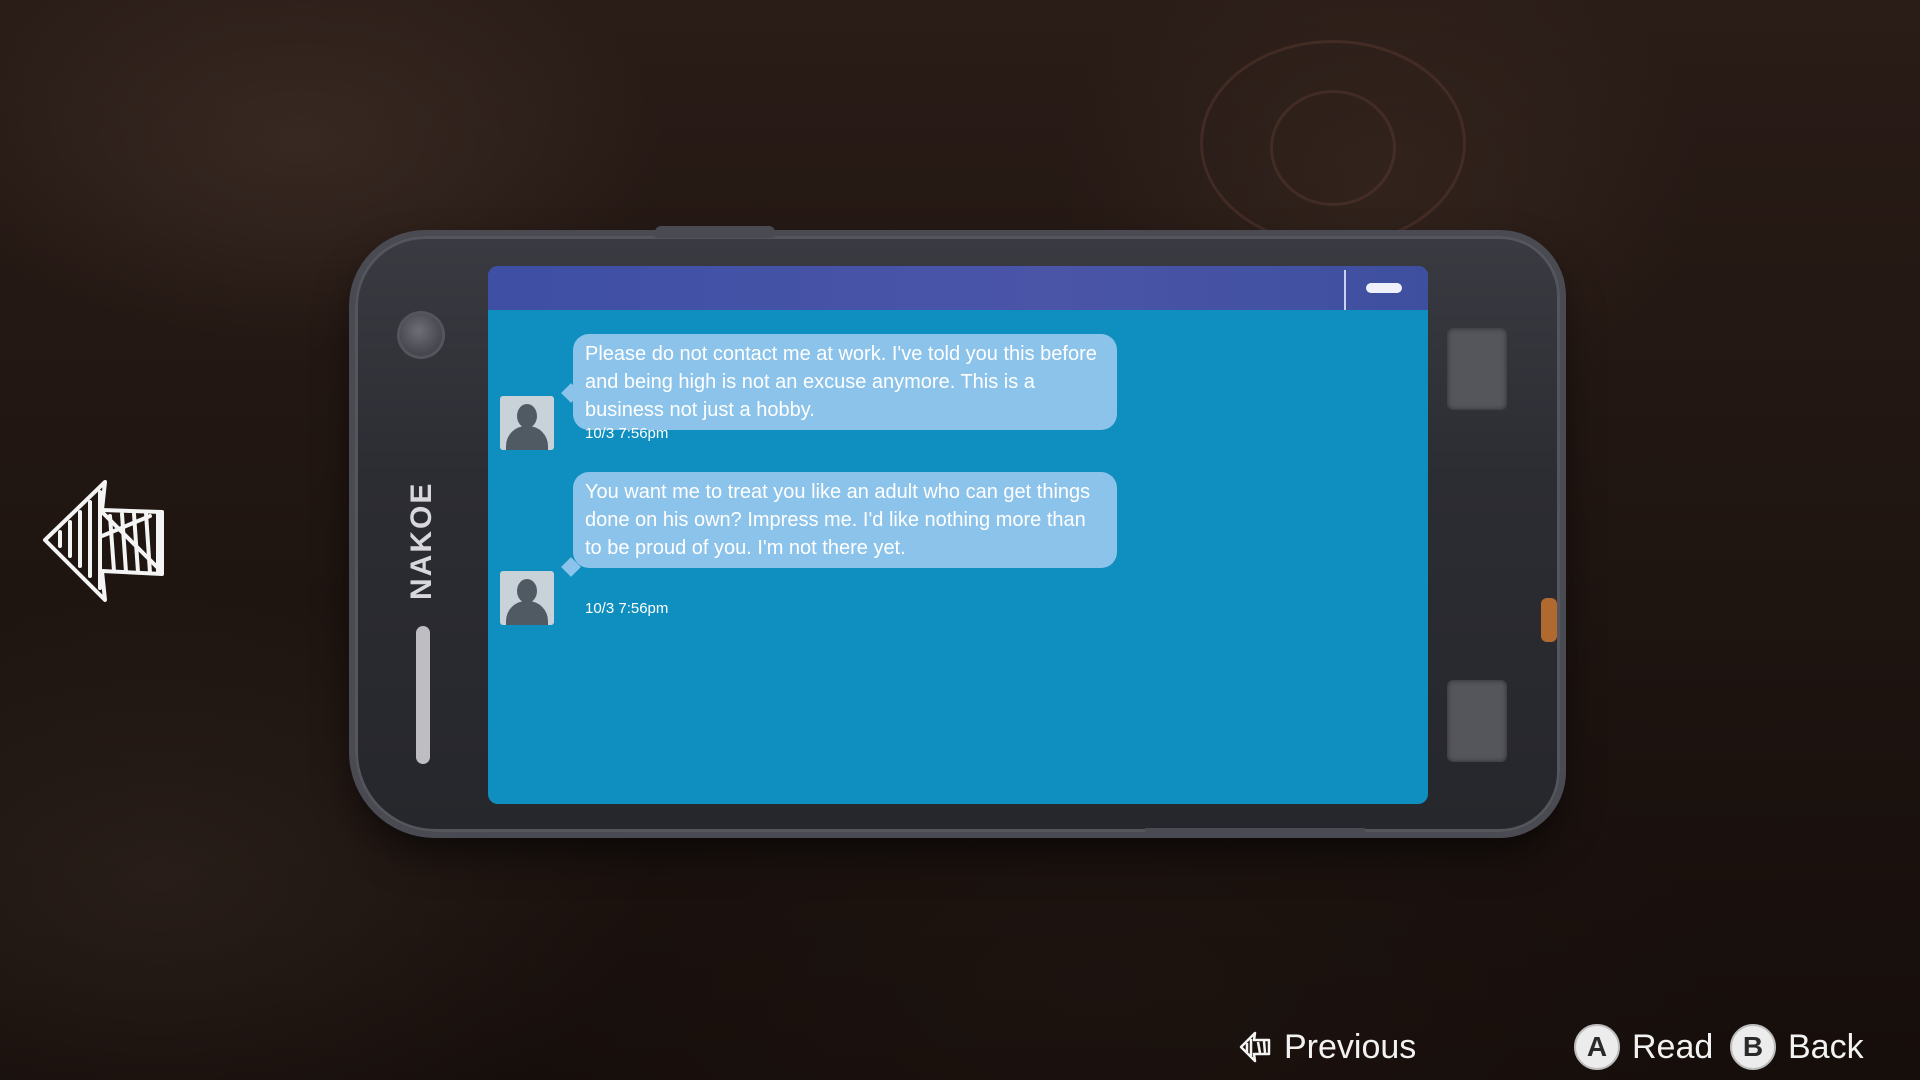  Describe the element at coordinates (1753, 1047) in the screenshot. I see `b-button-icon: B` at that location.